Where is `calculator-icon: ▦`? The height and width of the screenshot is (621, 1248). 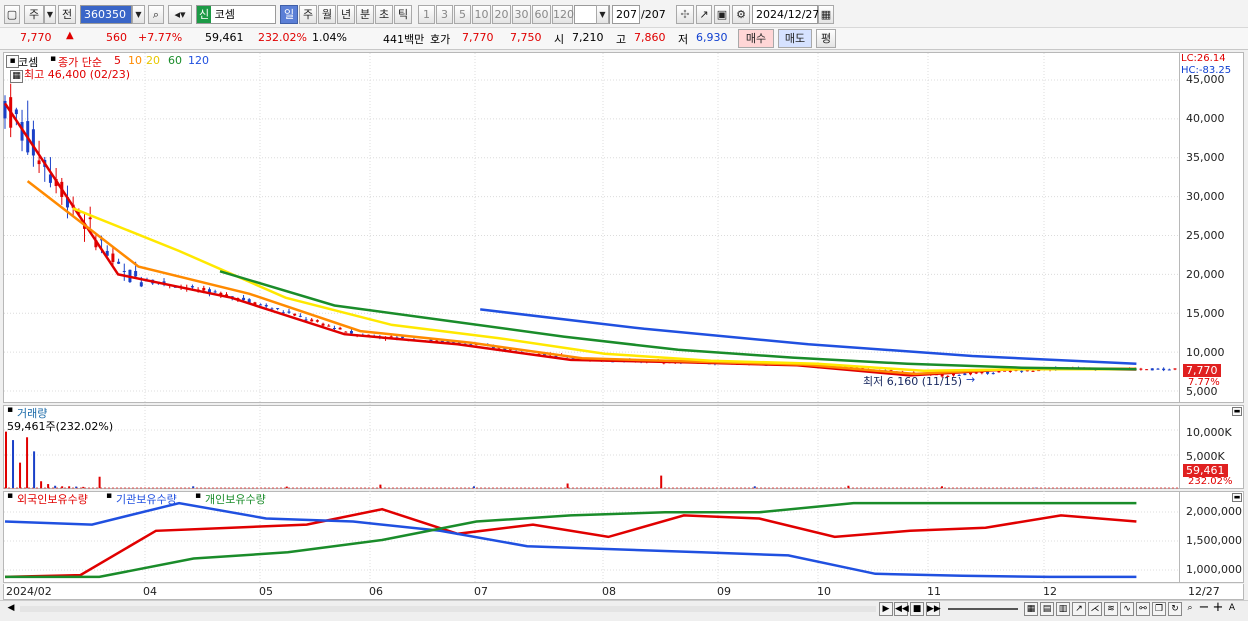 calculator-icon: ▦ is located at coordinates (16, 76).